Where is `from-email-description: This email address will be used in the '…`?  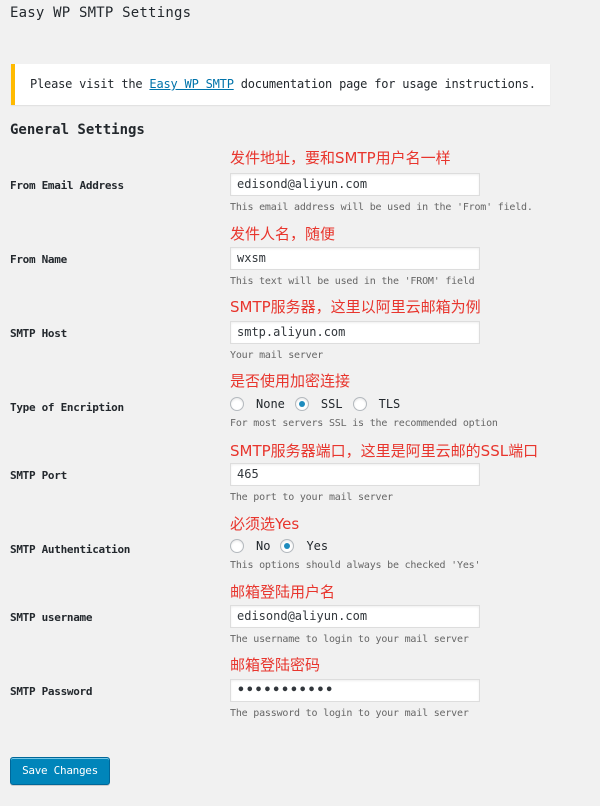 from-email-description: This email address will be used in the '… is located at coordinates (381, 207).